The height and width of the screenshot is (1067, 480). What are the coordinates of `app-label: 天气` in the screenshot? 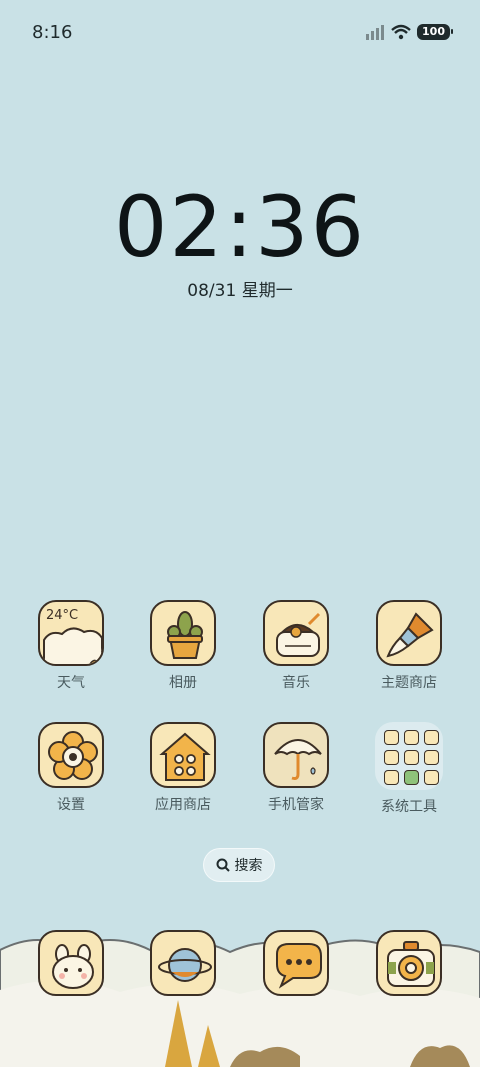 It's located at (71, 683).